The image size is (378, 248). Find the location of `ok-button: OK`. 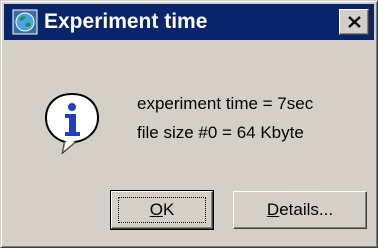

ok-button: OK is located at coordinates (162, 210).